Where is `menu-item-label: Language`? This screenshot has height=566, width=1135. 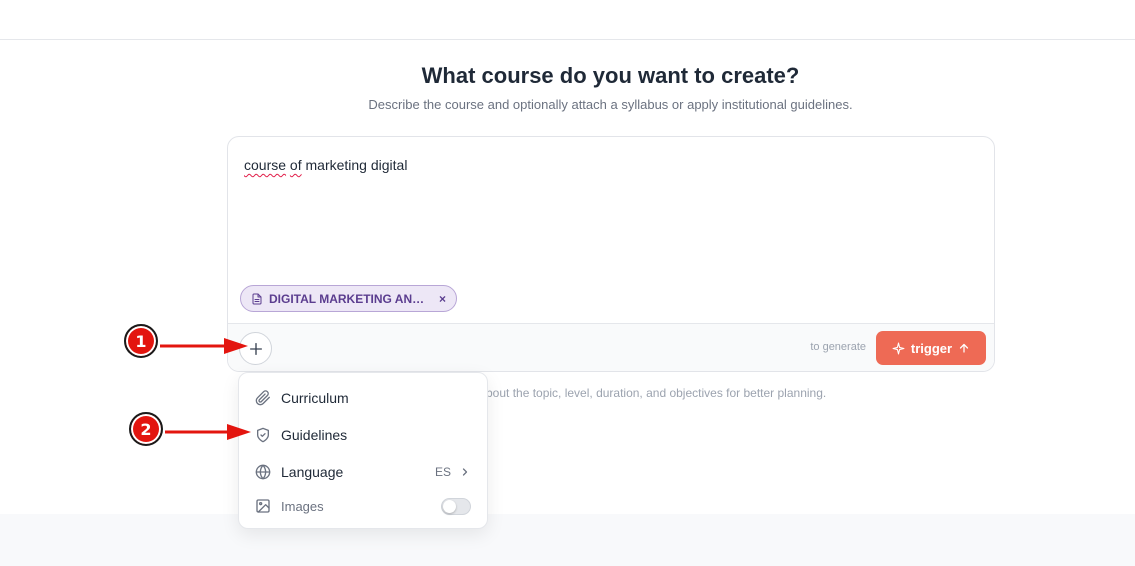
menu-item-label: Language is located at coordinates (312, 472).